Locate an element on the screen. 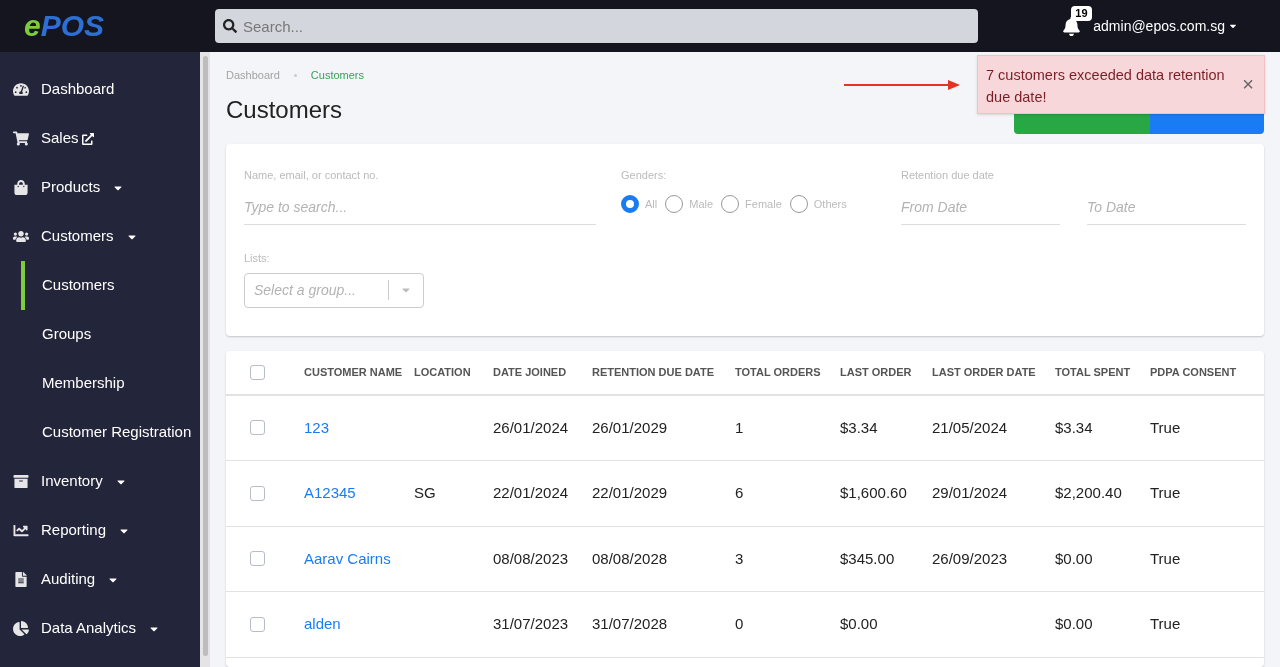 The height and width of the screenshot is (667, 1280). sidebar-item: Customers is located at coordinates (100, 236).